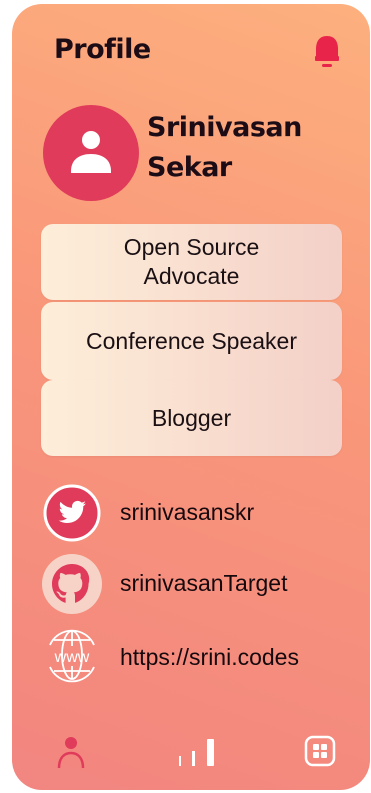  What do you see at coordinates (247, 148) in the screenshot?
I see `profile-name: Srinivasan Sekar` at bounding box center [247, 148].